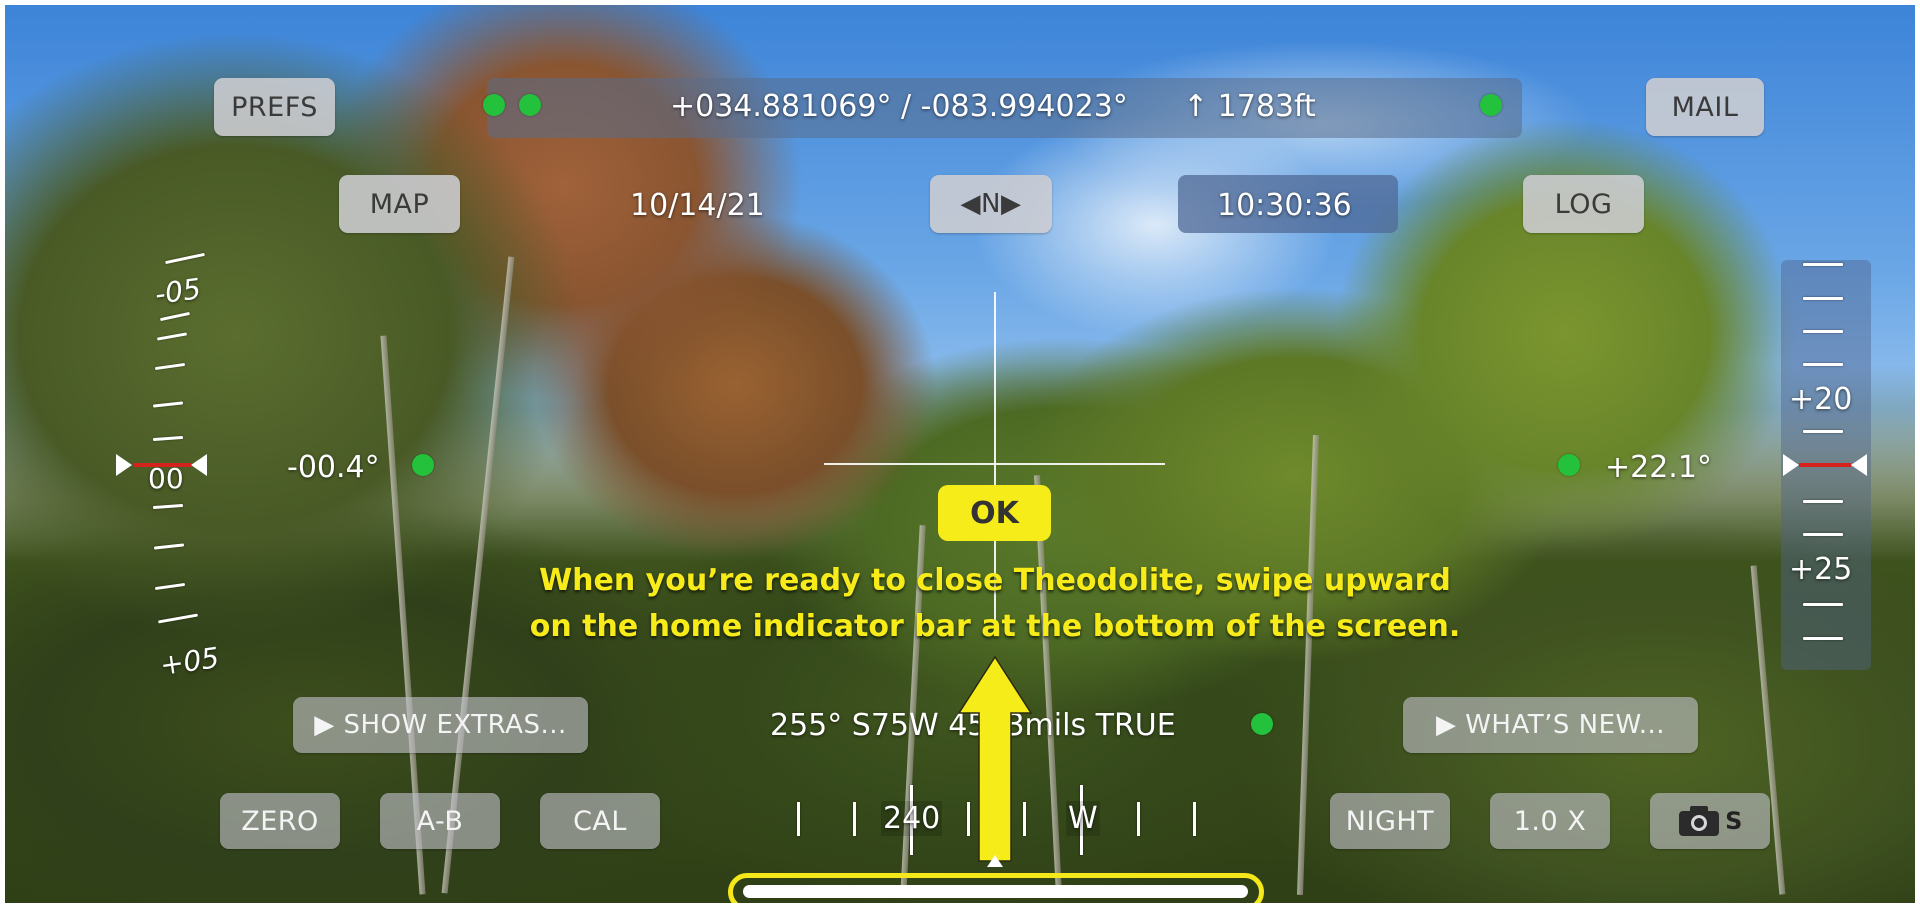 This screenshot has height=908, width=1920. I want to click on pitch-readout: -00.4°, so click(333, 467).